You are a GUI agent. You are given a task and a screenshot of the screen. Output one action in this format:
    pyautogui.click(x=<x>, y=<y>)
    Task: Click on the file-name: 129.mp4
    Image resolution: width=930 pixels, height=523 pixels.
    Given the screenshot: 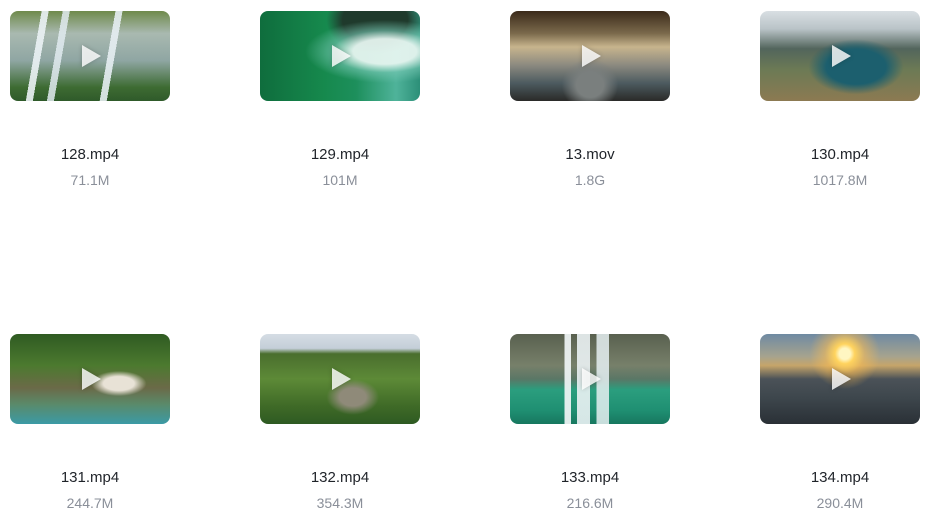 What is the action you would take?
    pyautogui.click(x=340, y=154)
    